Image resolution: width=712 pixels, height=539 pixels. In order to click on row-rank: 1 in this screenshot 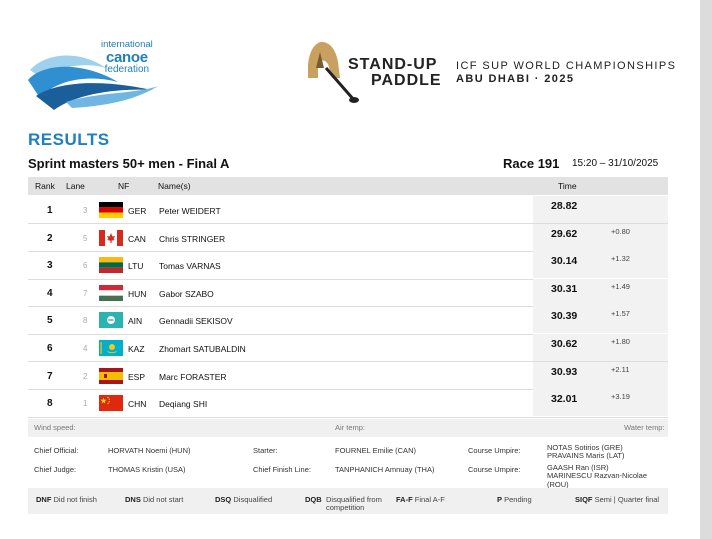, I will do `click(50, 210)`.